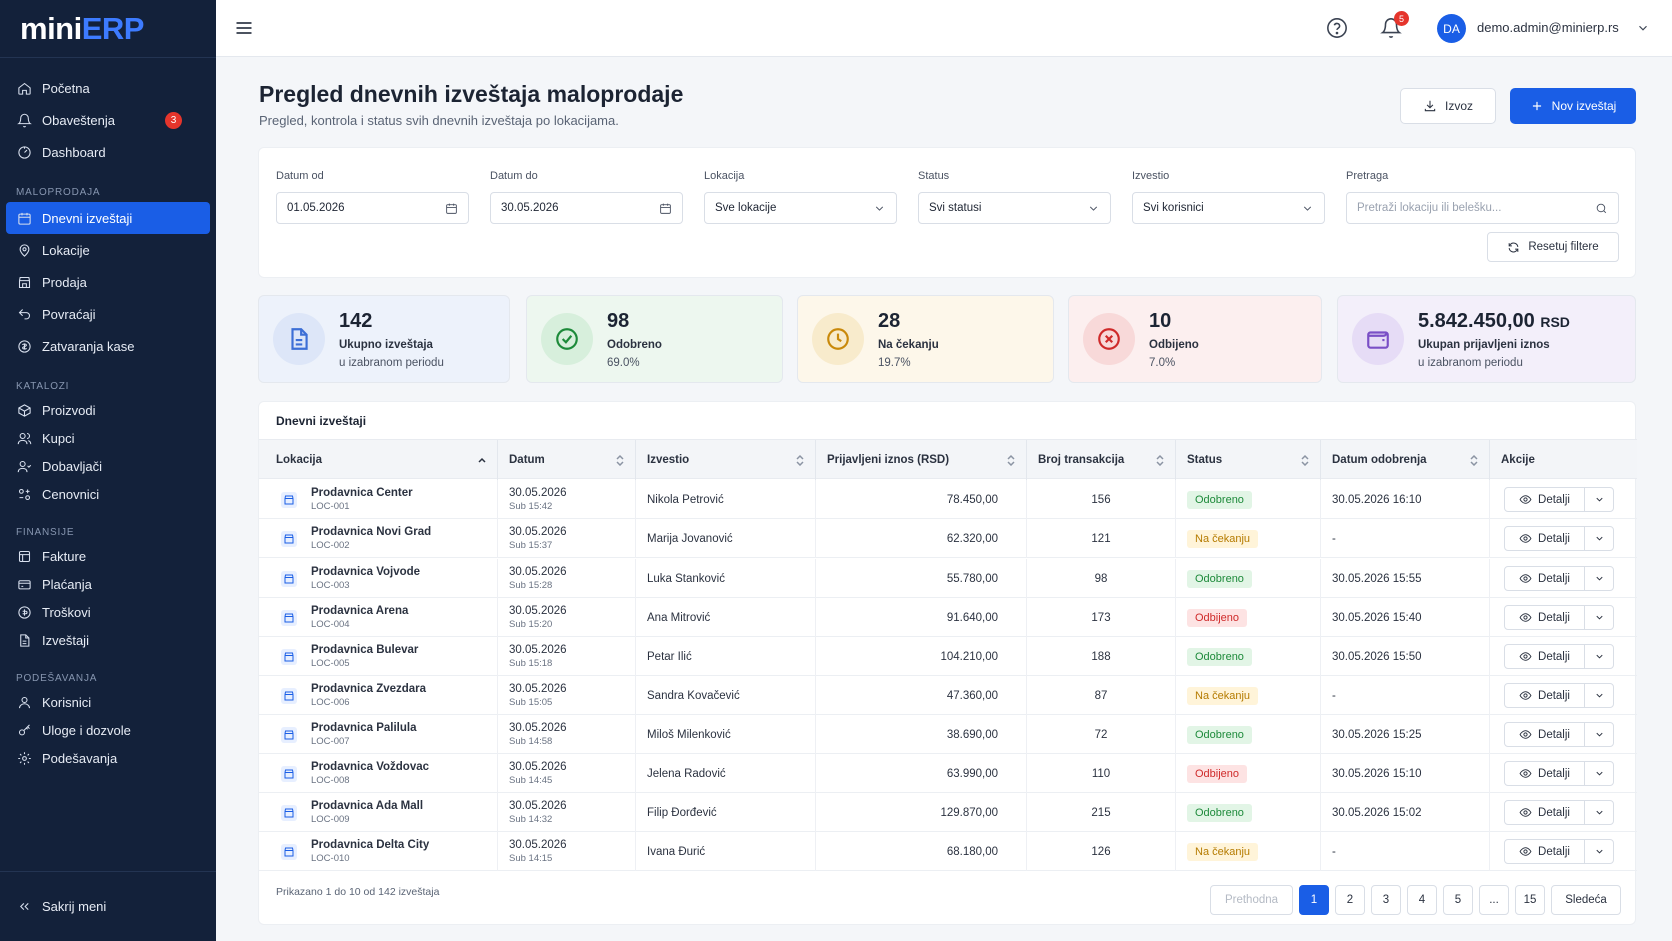 The width and height of the screenshot is (1672, 941). I want to click on pagination-next-button: Sledeća, so click(1586, 900).